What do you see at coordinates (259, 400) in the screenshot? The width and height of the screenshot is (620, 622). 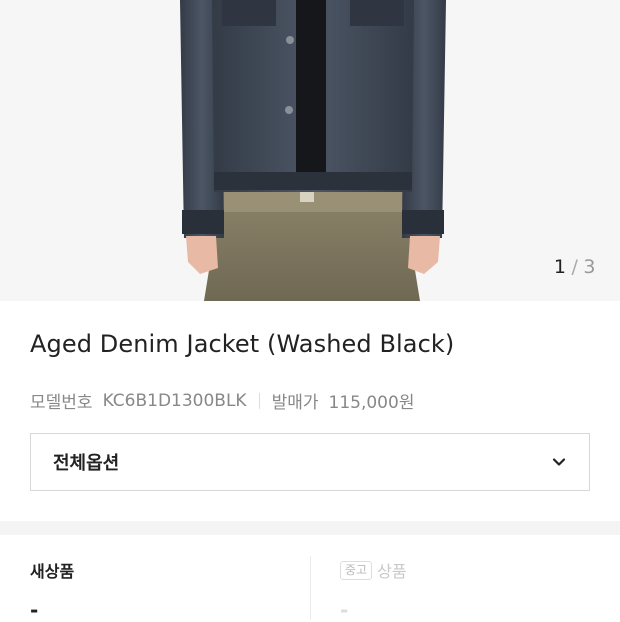 I see `meta-divider` at bounding box center [259, 400].